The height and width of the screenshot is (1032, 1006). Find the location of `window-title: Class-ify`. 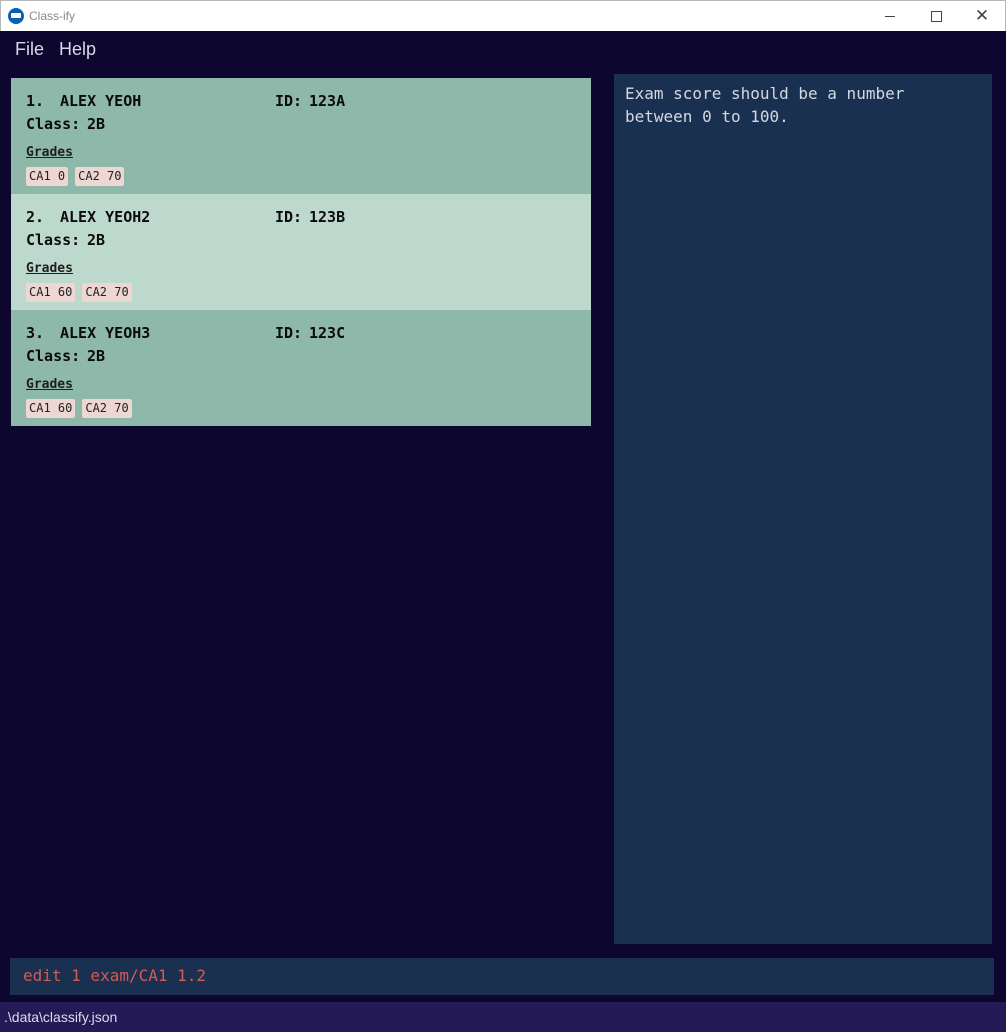

window-title: Class-ify is located at coordinates (52, 16).